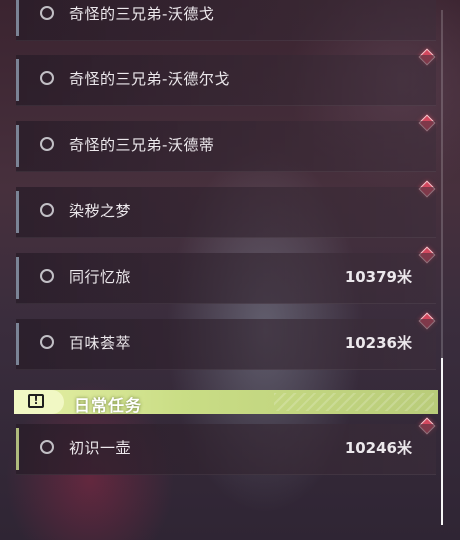 The width and height of the screenshot is (460, 540). What do you see at coordinates (100, 343) in the screenshot?
I see `quest-title: 百味荟萃` at bounding box center [100, 343].